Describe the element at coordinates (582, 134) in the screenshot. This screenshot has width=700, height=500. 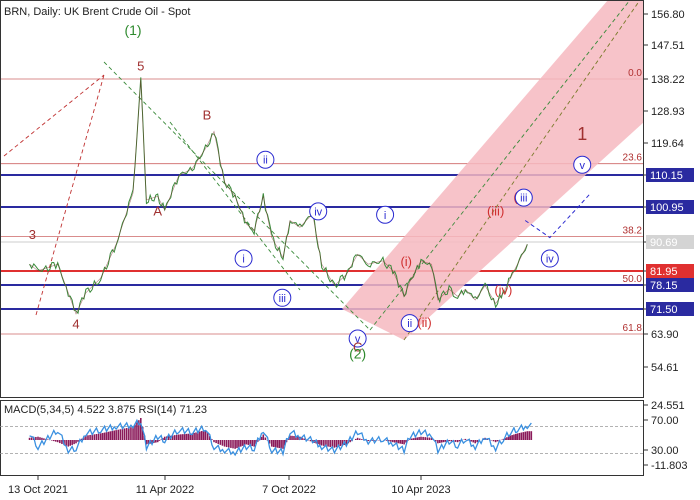
I see `wave-label-23: 1` at that location.